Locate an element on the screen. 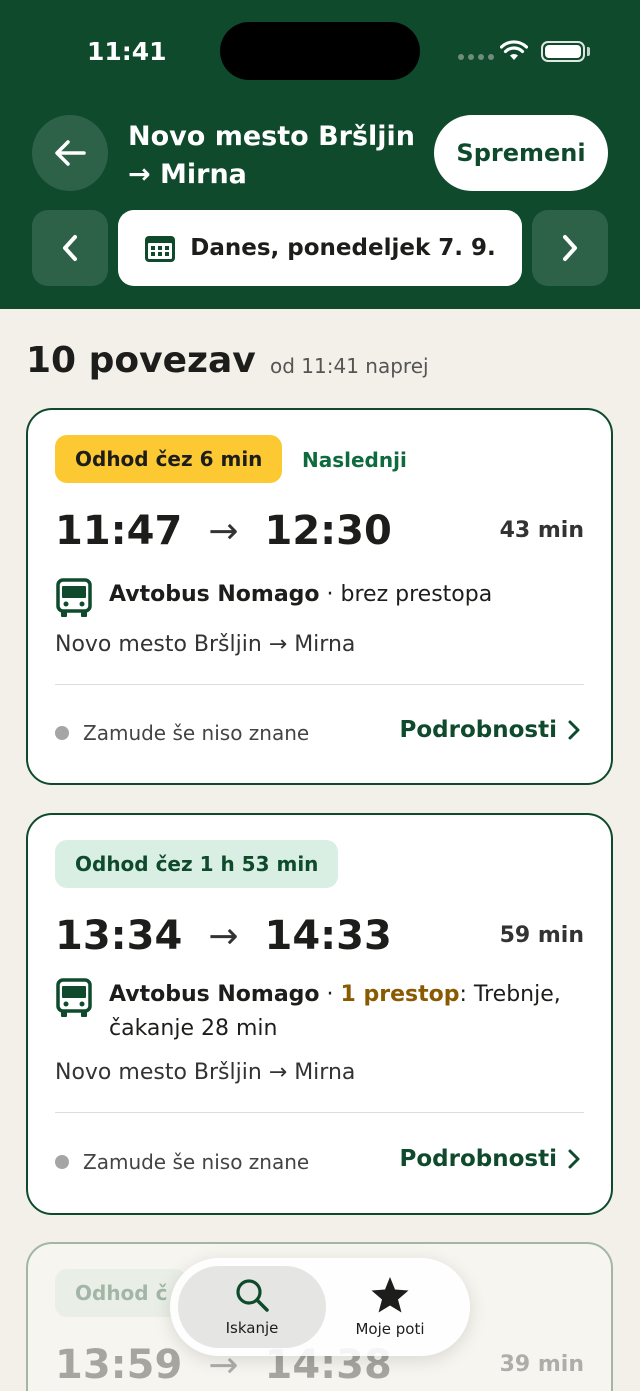 The width and height of the screenshot is (640, 1391). tab-my-routes-label: Moje poti is located at coordinates (390, 1329).